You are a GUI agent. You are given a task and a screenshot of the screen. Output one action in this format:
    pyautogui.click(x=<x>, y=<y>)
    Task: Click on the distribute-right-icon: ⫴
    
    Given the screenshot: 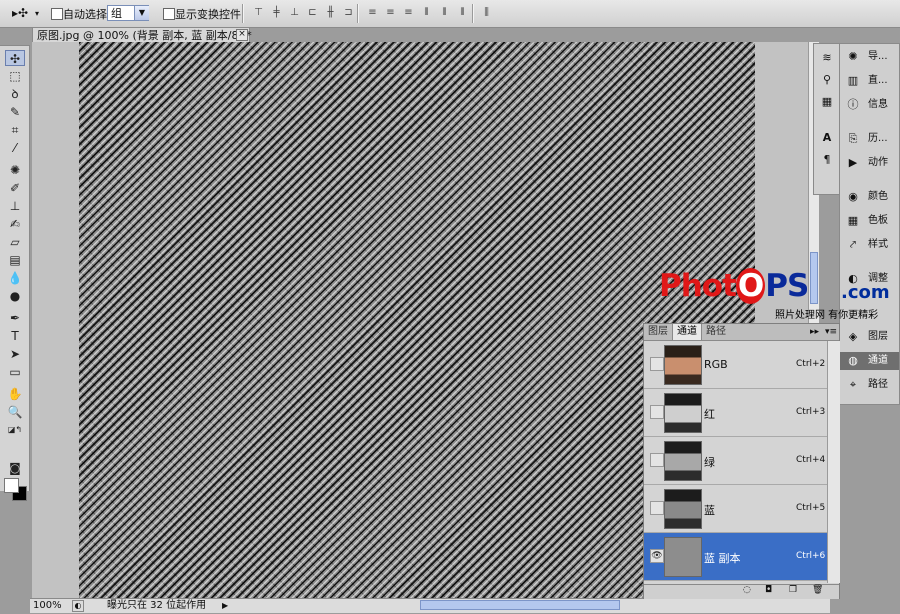 What is the action you would take?
    pyautogui.click(x=462, y=13)
    